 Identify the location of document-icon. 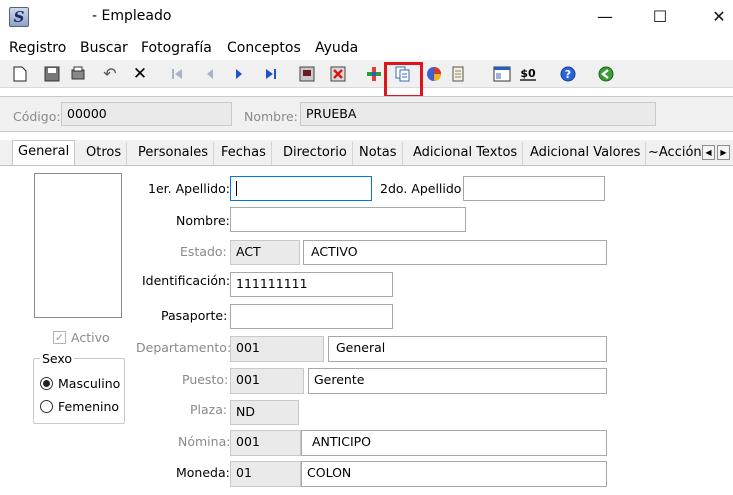
(458, 74).